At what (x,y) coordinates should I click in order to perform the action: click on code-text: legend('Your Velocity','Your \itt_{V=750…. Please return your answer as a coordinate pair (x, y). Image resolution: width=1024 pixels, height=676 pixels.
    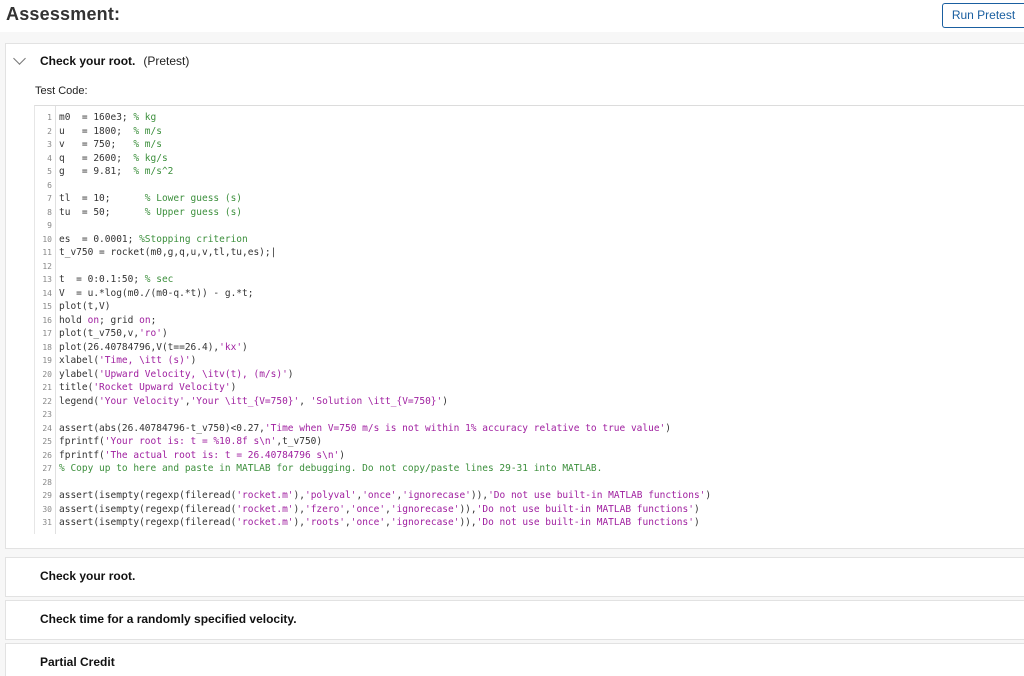
    Looking at the image, I should click on (253, 402).